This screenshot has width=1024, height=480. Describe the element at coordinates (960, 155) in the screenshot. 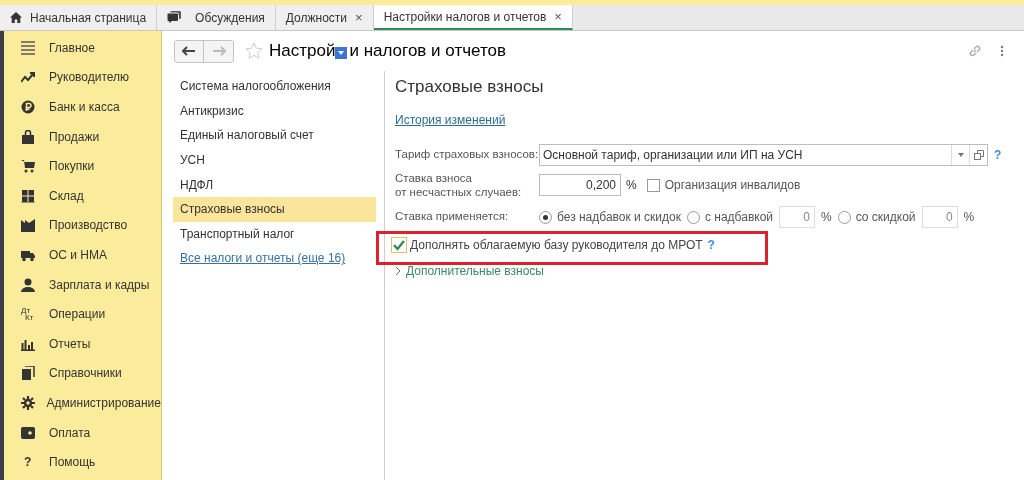

I see `dropdown-icon` at that location.